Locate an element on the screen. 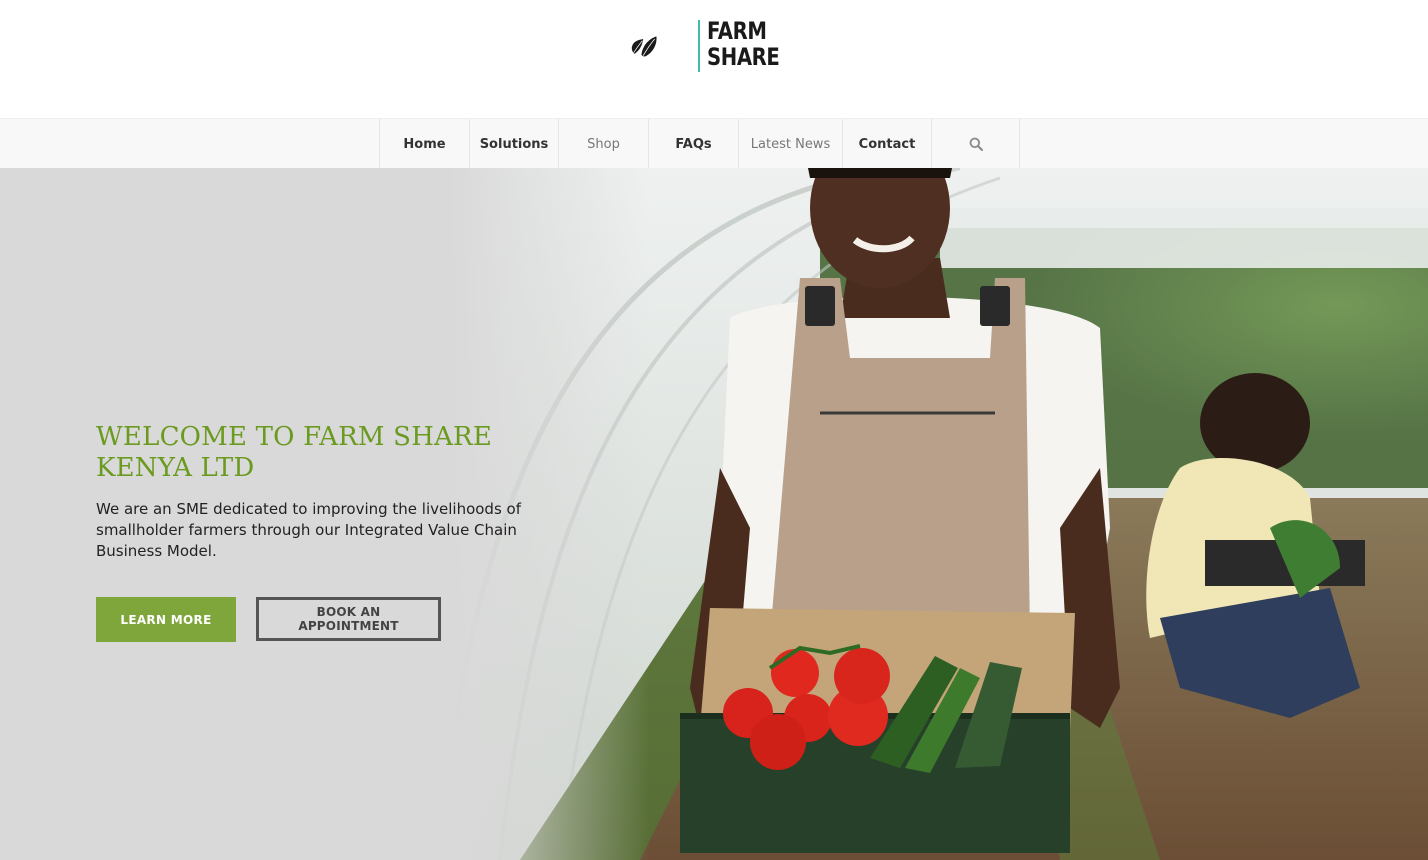 The height and width of the screenshot is (860, 1428). hero-title: WELCOME TO FARM SHARE KENYA LTD is located at coordinates (294, 452).